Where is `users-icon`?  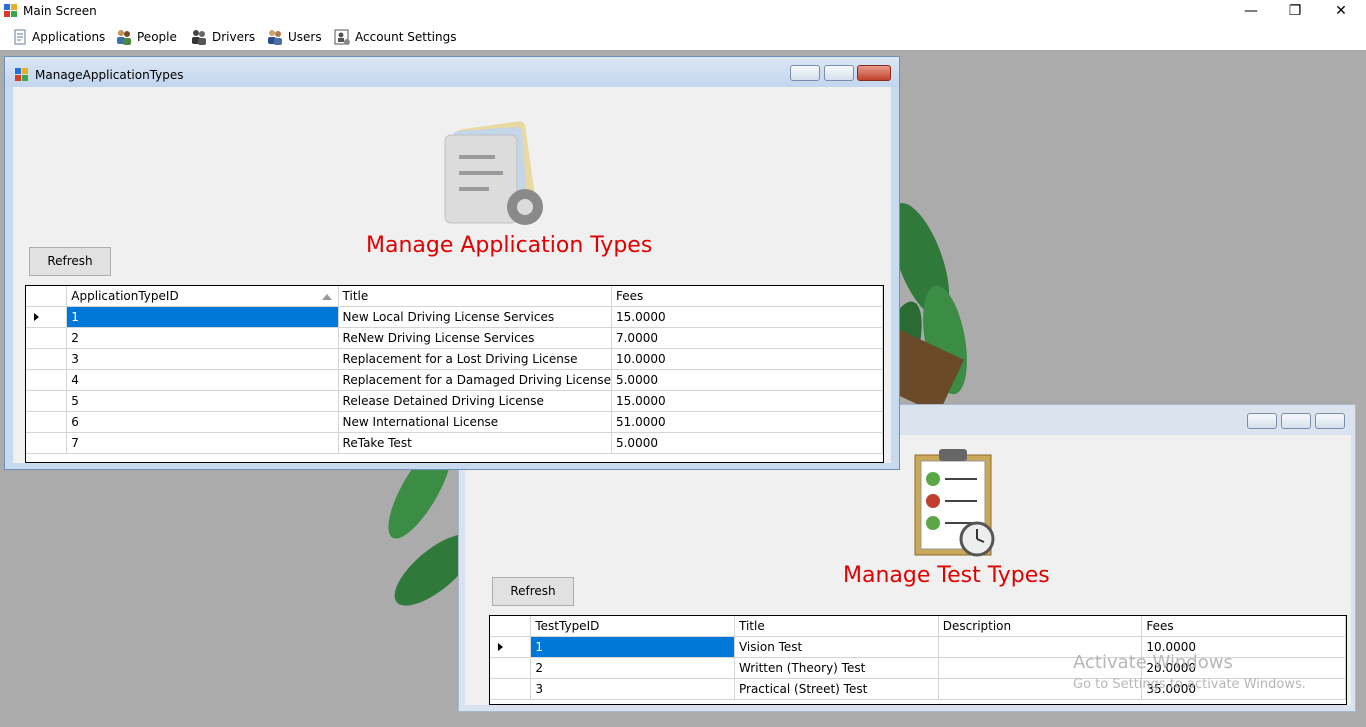 users-icon is located at coordinates (275, 37).